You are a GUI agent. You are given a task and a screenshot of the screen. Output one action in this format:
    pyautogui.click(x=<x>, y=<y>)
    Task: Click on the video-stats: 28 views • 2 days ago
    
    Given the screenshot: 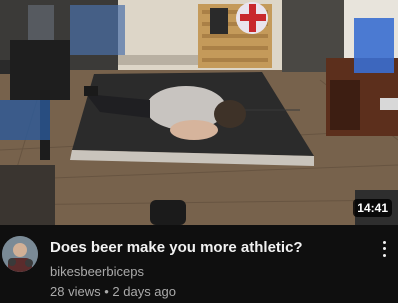 What is the action you would take?
    pyautogui.click(x=113, y=292)
    